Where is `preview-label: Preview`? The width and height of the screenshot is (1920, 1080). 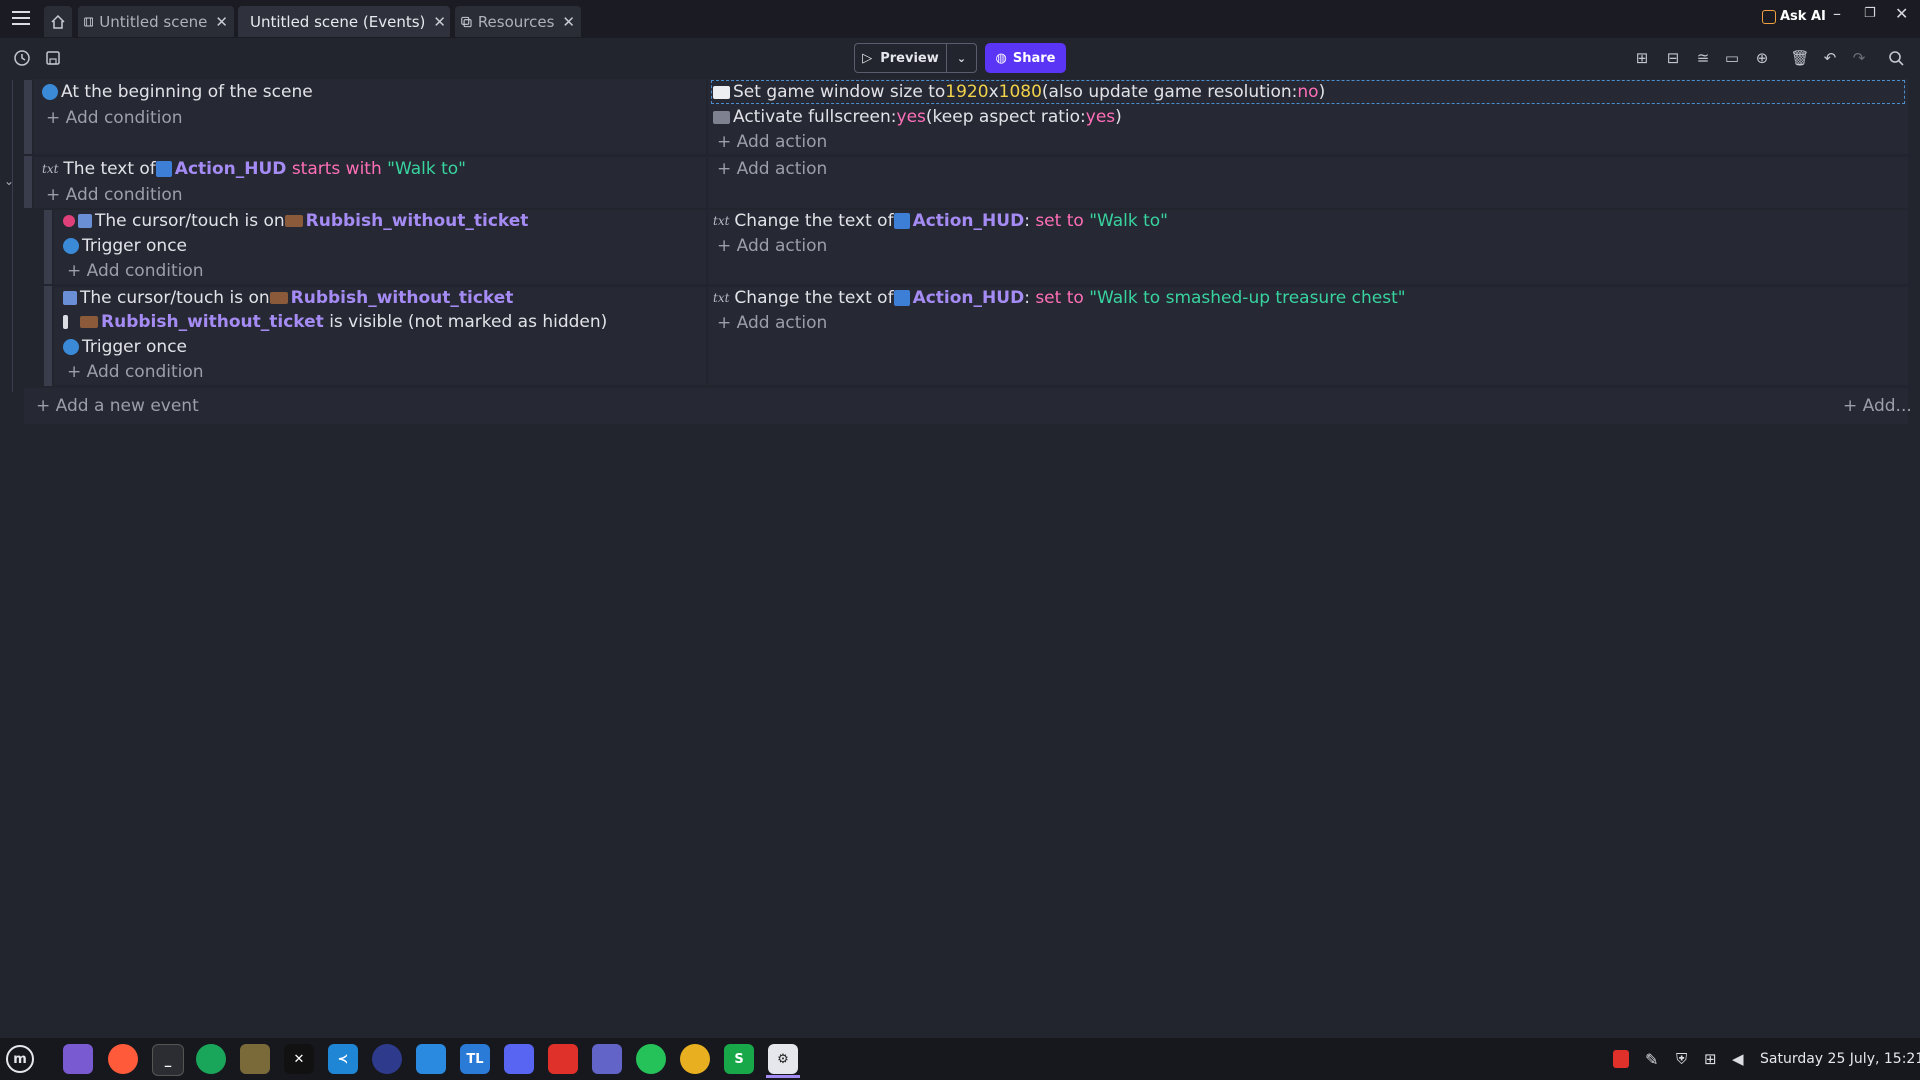
preview-label: Preview is located at coordinates (909, 58).